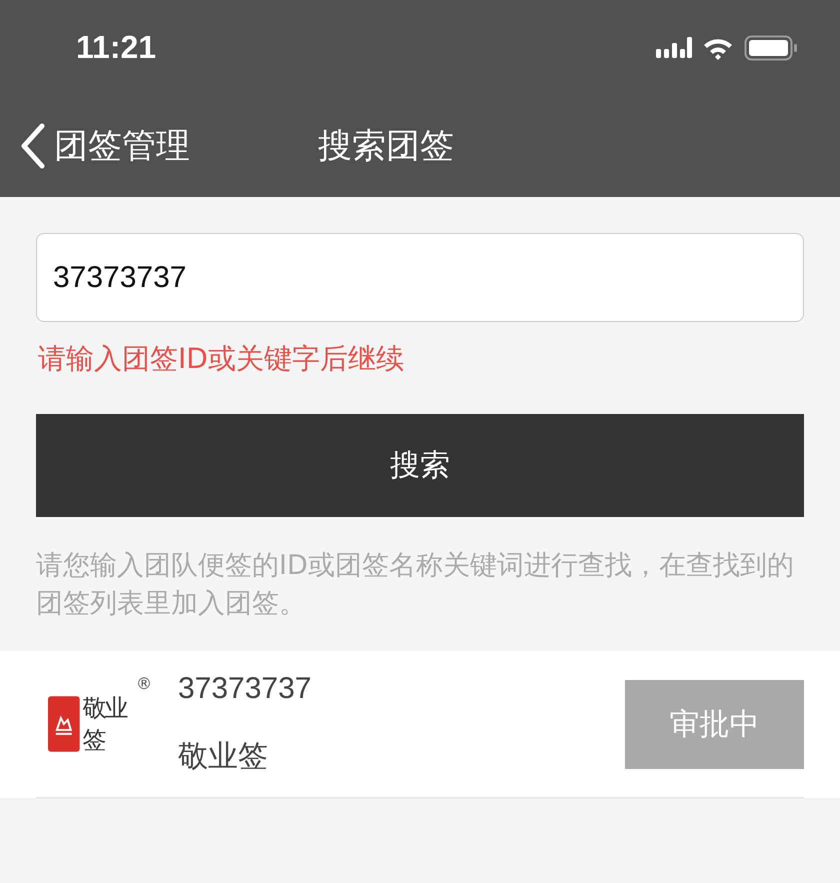 The width and height of the screenshot is (840, 883). What do you see at coordinates (771, 47) in the screenshot?
I see `battery-icon` at bounding box center [771, 47].